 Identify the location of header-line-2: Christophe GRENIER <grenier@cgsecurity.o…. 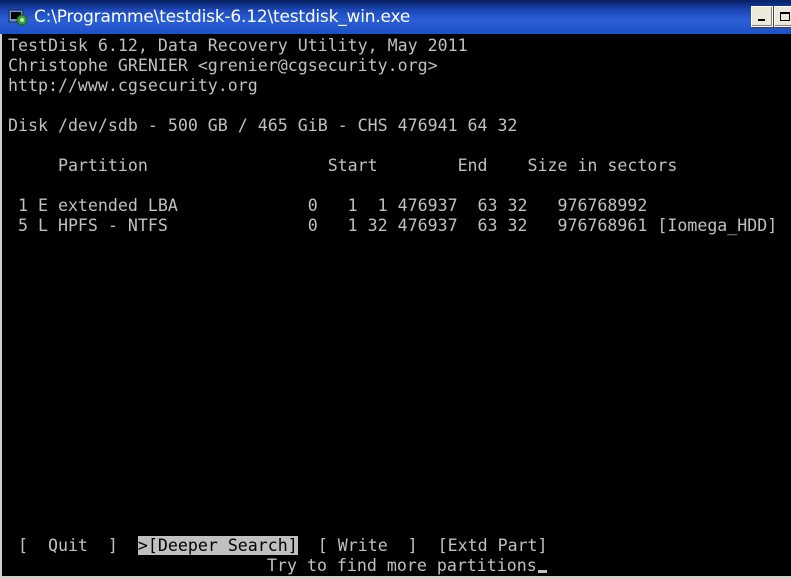
(223, 65).